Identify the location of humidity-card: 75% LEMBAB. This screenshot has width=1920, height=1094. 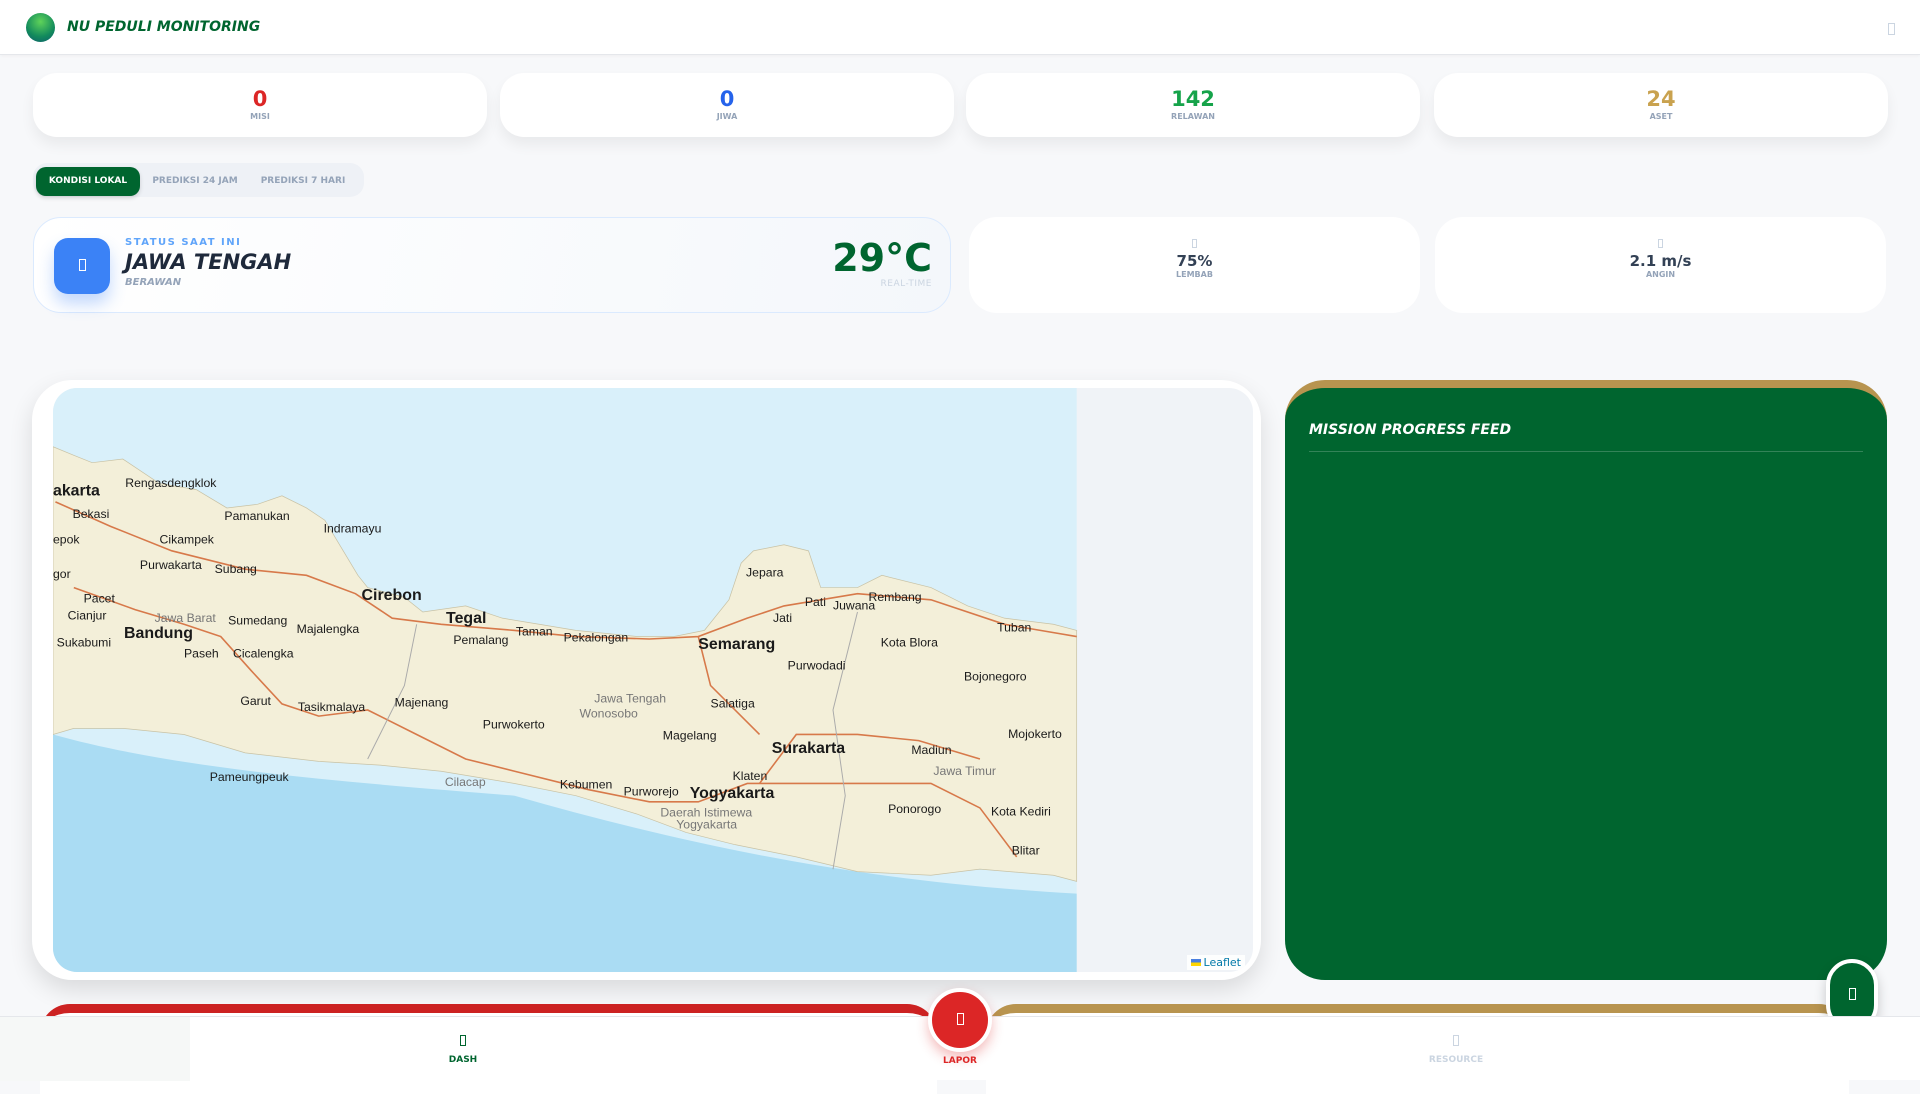
(1194, 265).